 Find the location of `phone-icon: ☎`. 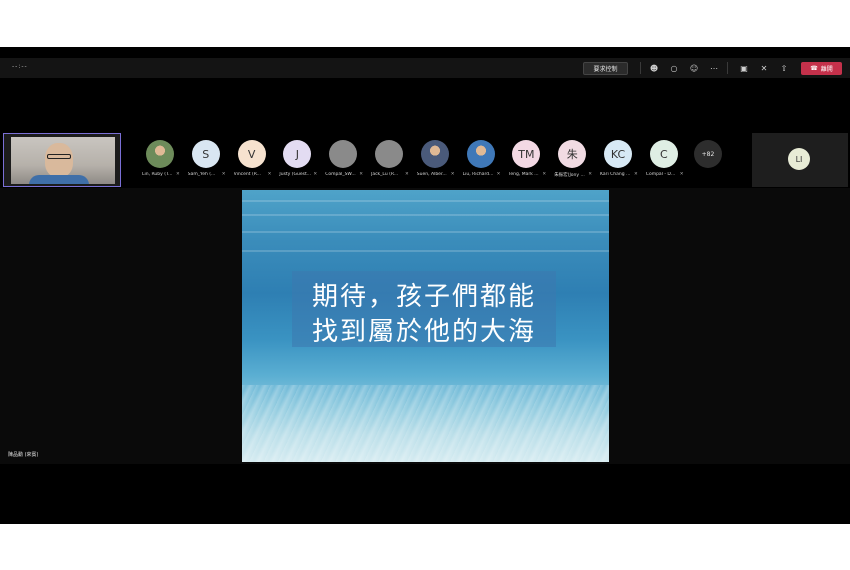

phone-icon: ☎ is located at coordinates (814, 68).